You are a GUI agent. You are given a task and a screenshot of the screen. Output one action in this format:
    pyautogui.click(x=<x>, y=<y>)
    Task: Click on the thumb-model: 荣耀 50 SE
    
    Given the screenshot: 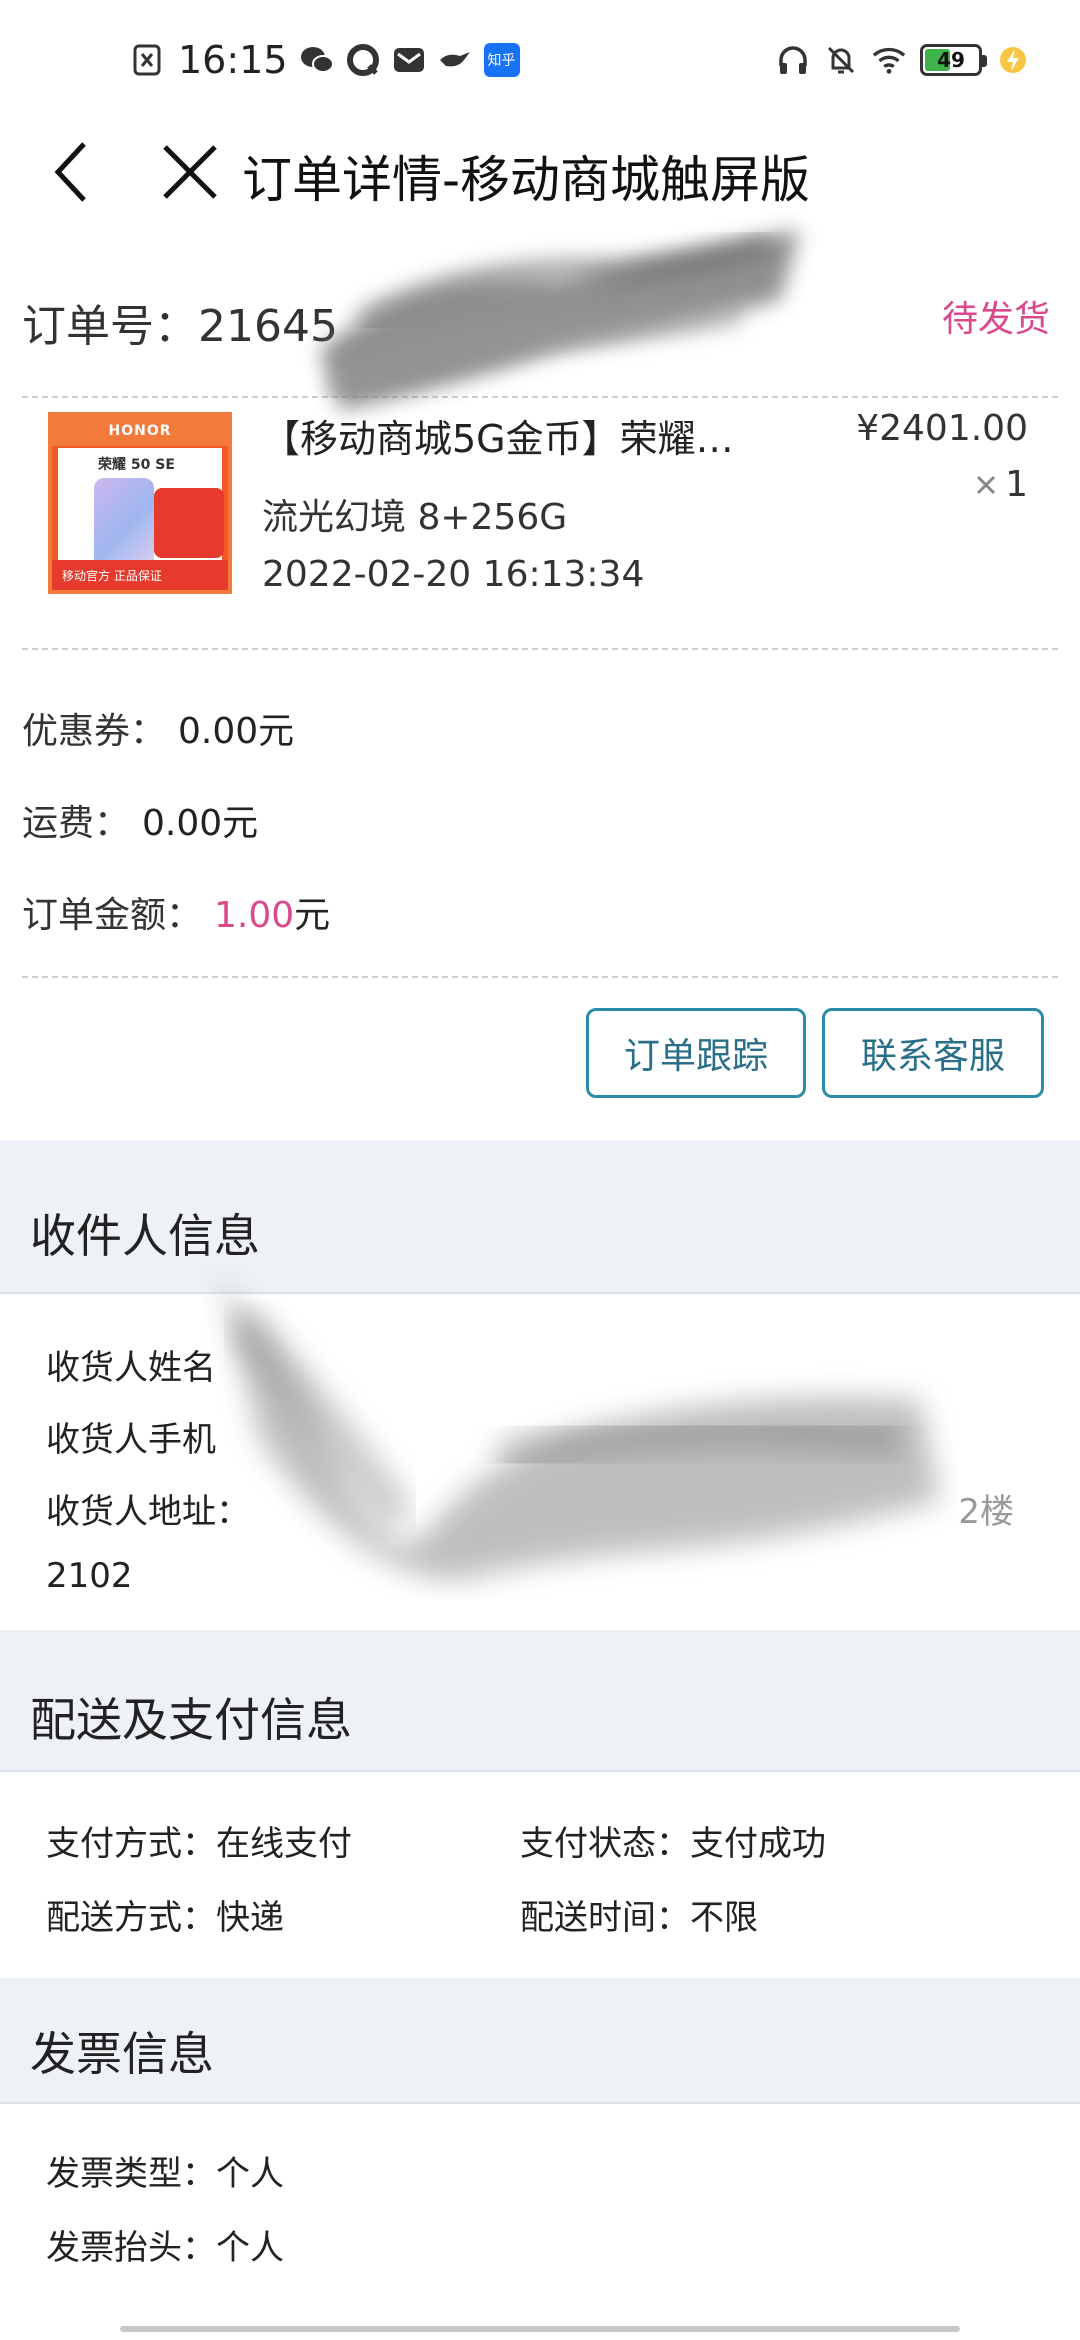 What is the action you would take?
    pyautogui.click(x=136, y=465)
    